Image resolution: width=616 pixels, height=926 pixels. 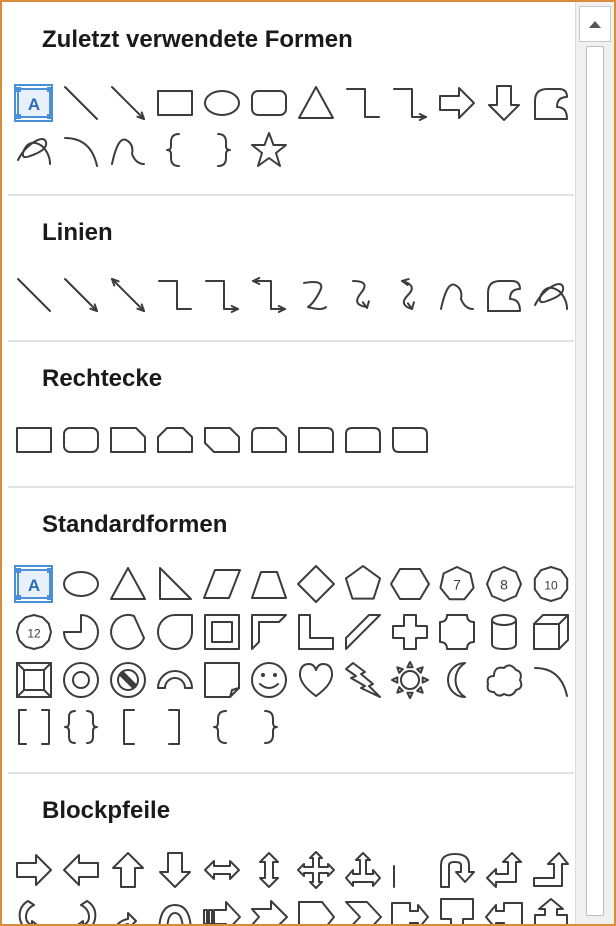 I want to click on notched-right-arrow-icon, so click(x=268, y=909).